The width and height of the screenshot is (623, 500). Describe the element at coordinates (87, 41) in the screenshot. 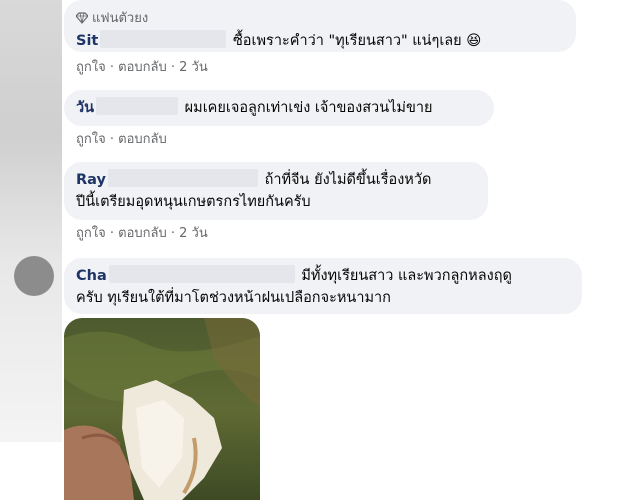

I see `commenter-name: Sit` at that location.